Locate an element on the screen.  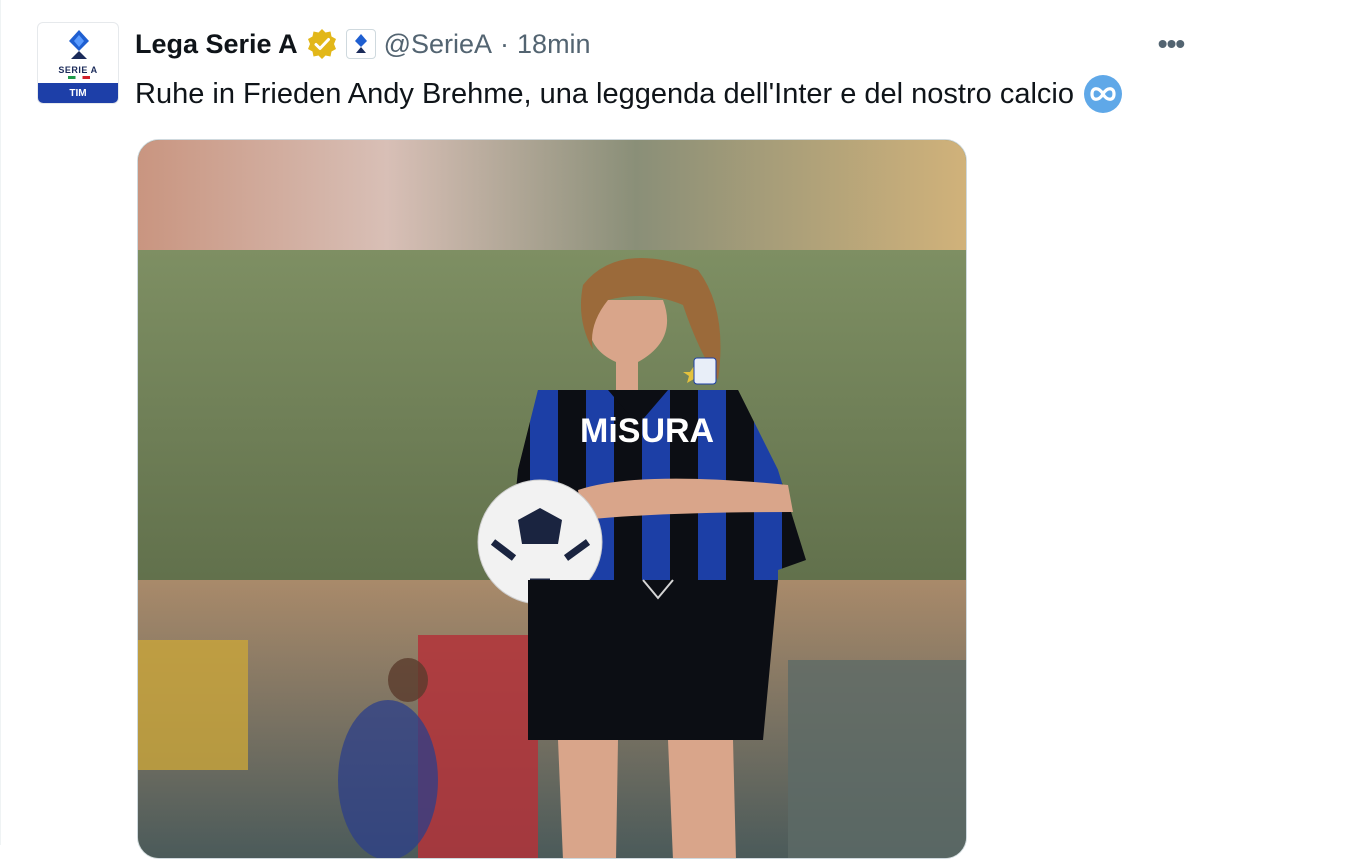
author-handle: @SerieA is located at coordinates (438, 44).